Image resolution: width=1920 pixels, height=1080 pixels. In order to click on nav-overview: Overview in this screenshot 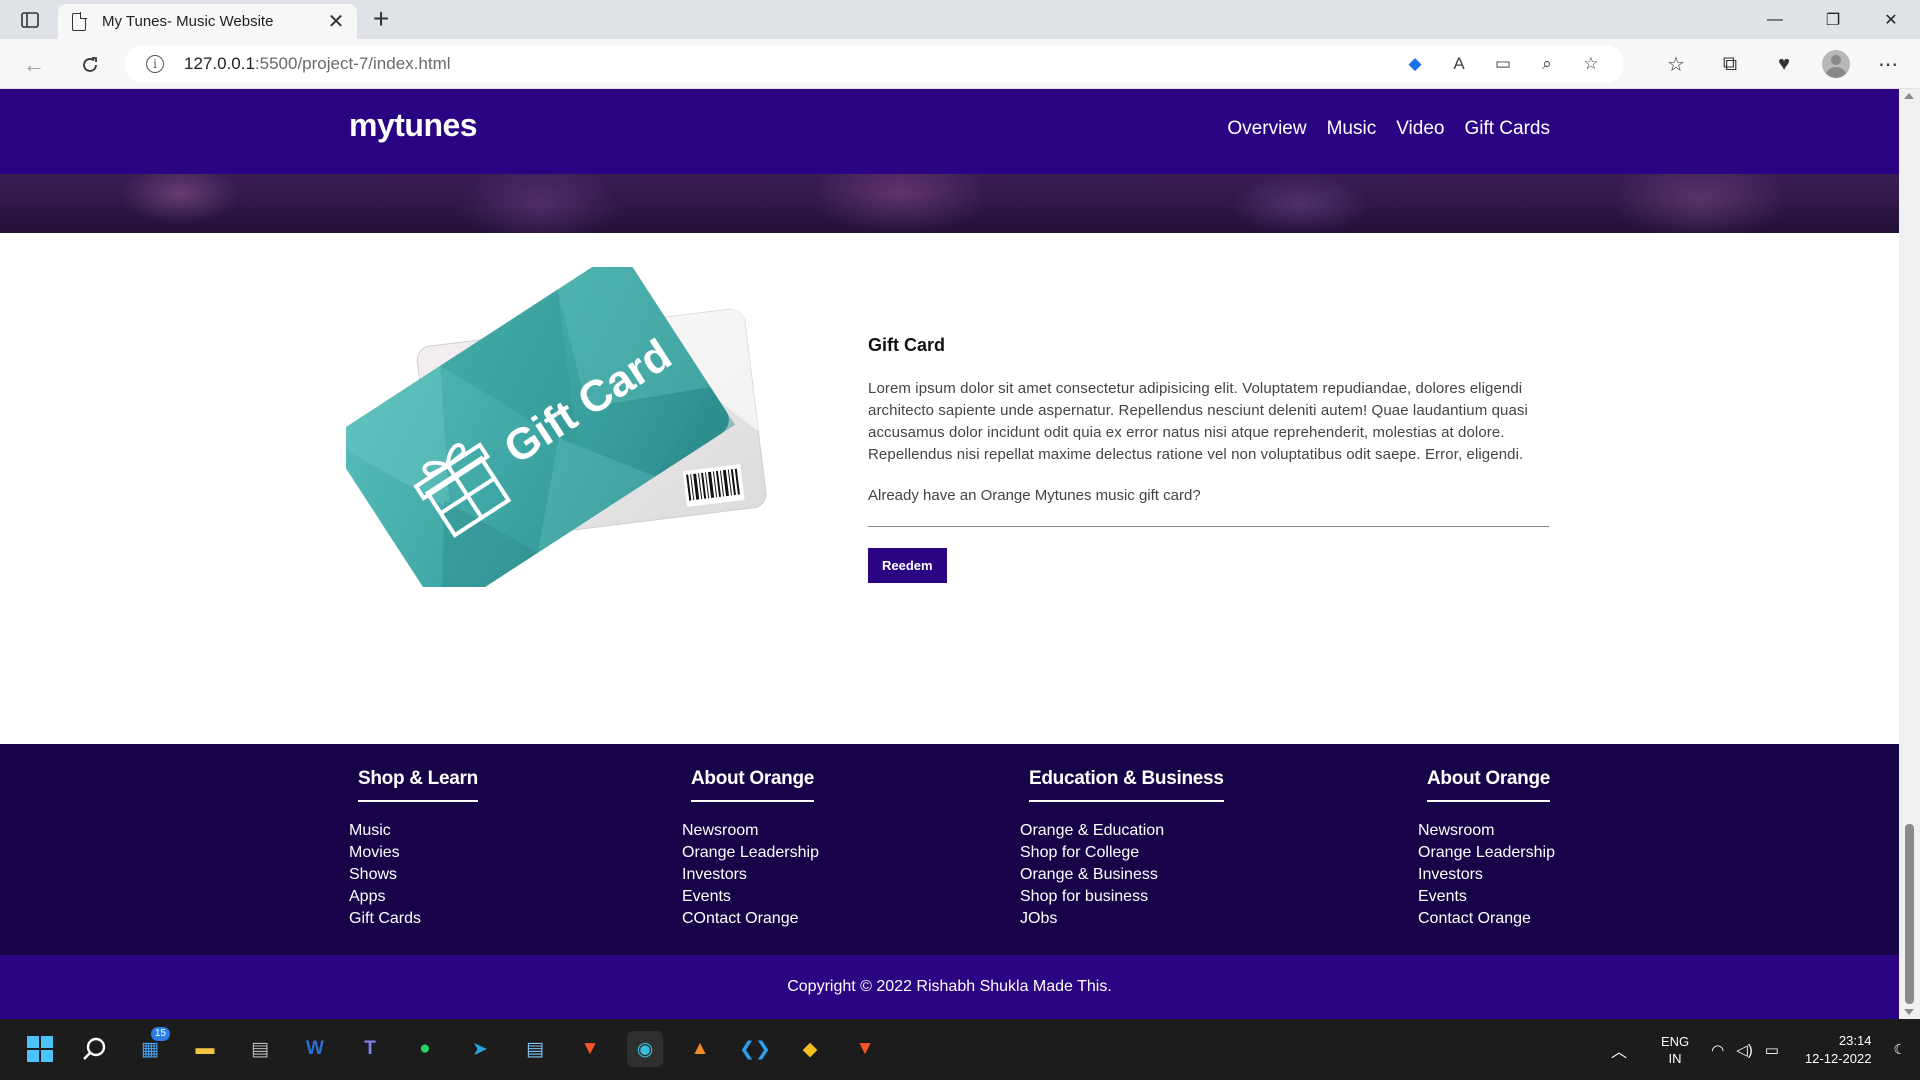, I will do `click(1266, 129)`.